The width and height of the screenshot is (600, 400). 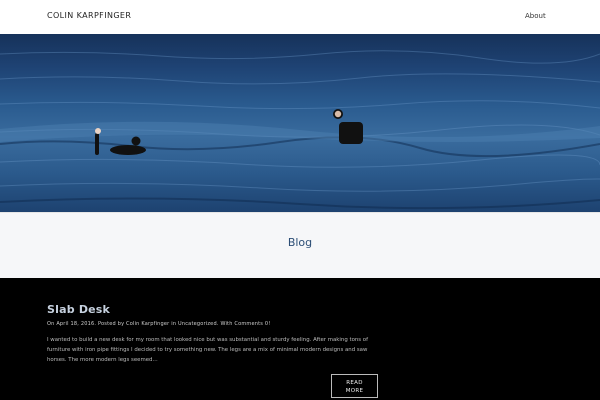 What do you see at coordinates (535, 16) in the screenshot?
I see `nav-item-about: About` at bounding box center [535, 16].